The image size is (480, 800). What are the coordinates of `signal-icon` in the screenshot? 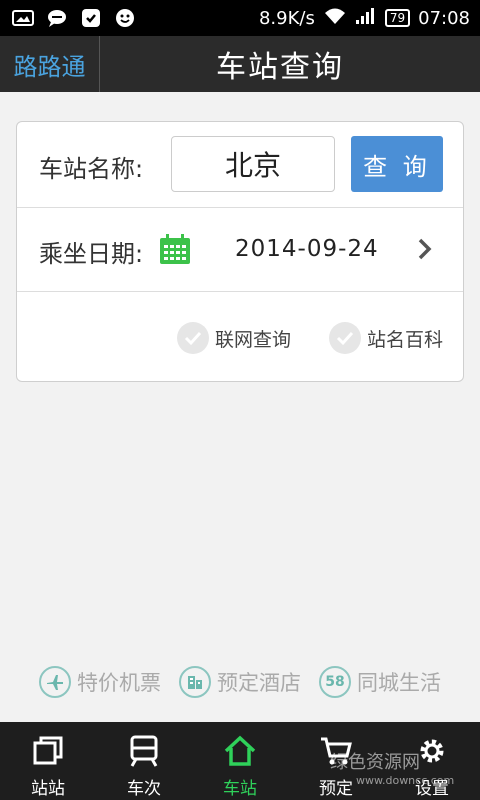 It's located at (366, 18).